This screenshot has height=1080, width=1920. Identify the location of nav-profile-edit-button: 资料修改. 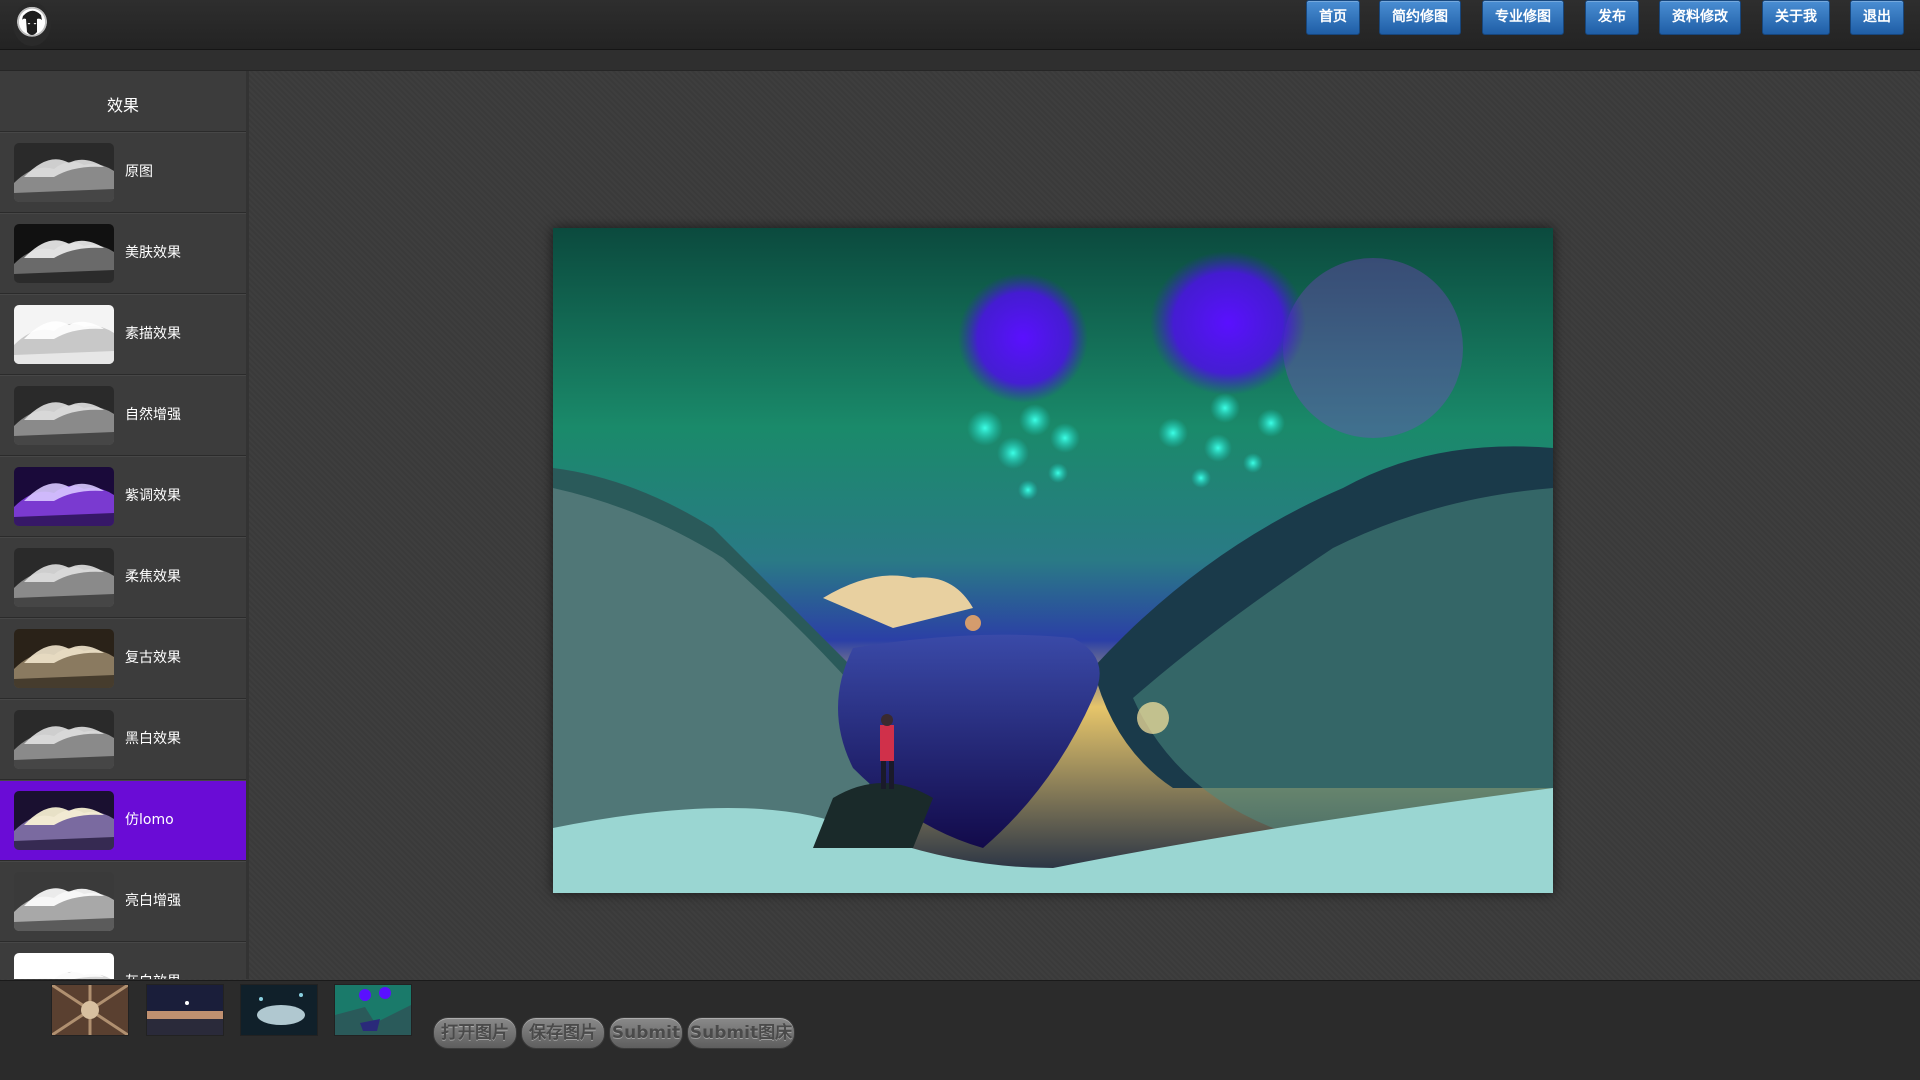
(1700, 17).